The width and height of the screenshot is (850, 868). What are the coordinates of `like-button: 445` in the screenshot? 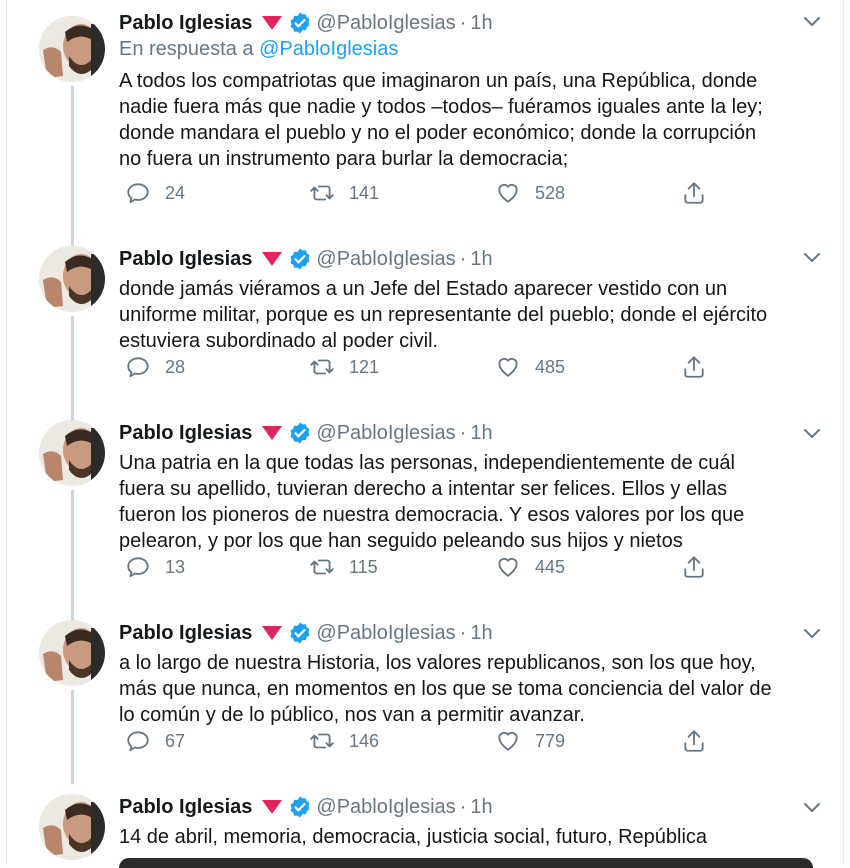 It's located at (530, 567).